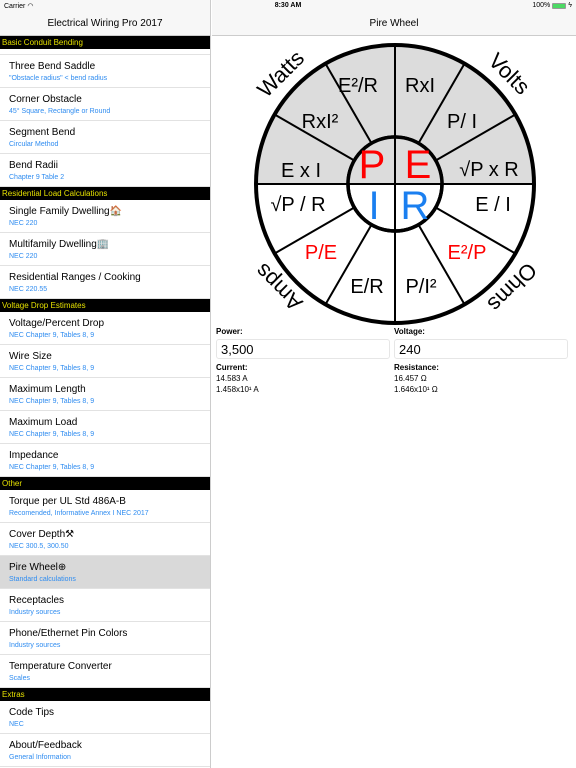 The height and width of the screenshot is (768, 576). What do you see at coordinates (20, 678) in the screenshot?
I see `menu-item-subtitle: Scales` at bounding box center [20, 678].